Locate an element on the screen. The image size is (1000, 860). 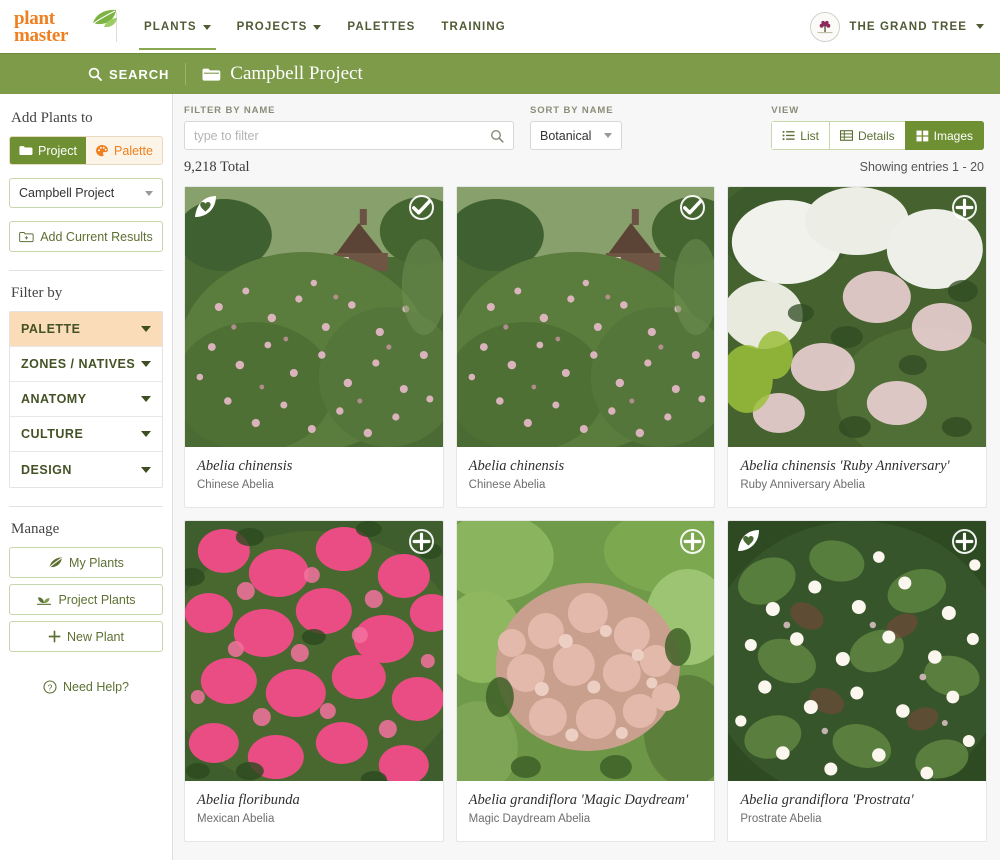
nav-item-palettes-label: PALETTES is located at coordinates (381, 27).